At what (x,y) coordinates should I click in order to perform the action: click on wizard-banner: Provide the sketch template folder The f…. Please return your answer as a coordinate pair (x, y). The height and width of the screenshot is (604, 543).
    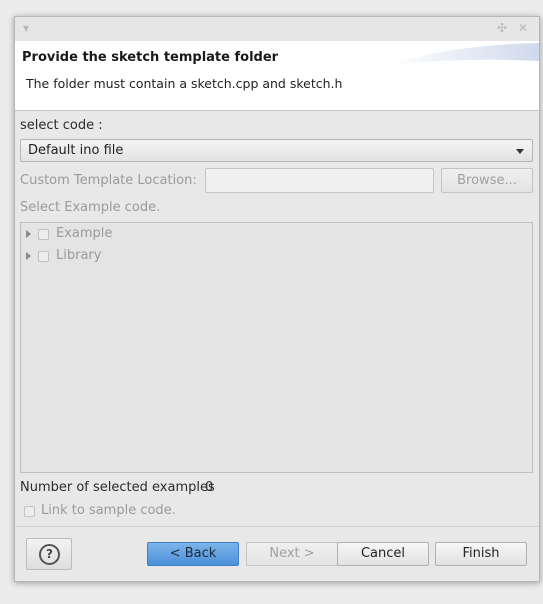
    Looking at the image, I should click on (277, 76).